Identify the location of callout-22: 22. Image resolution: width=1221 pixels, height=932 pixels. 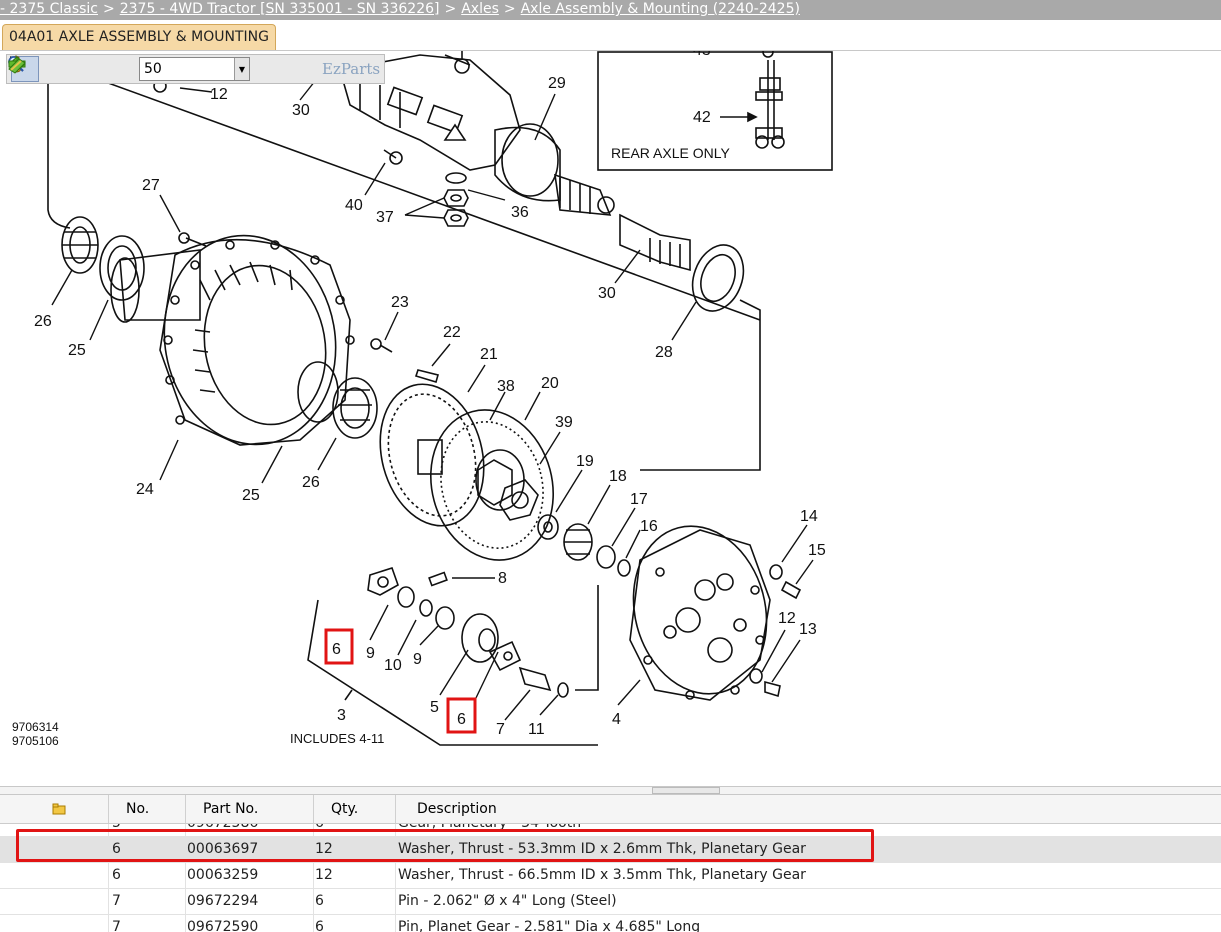
(452, 332).